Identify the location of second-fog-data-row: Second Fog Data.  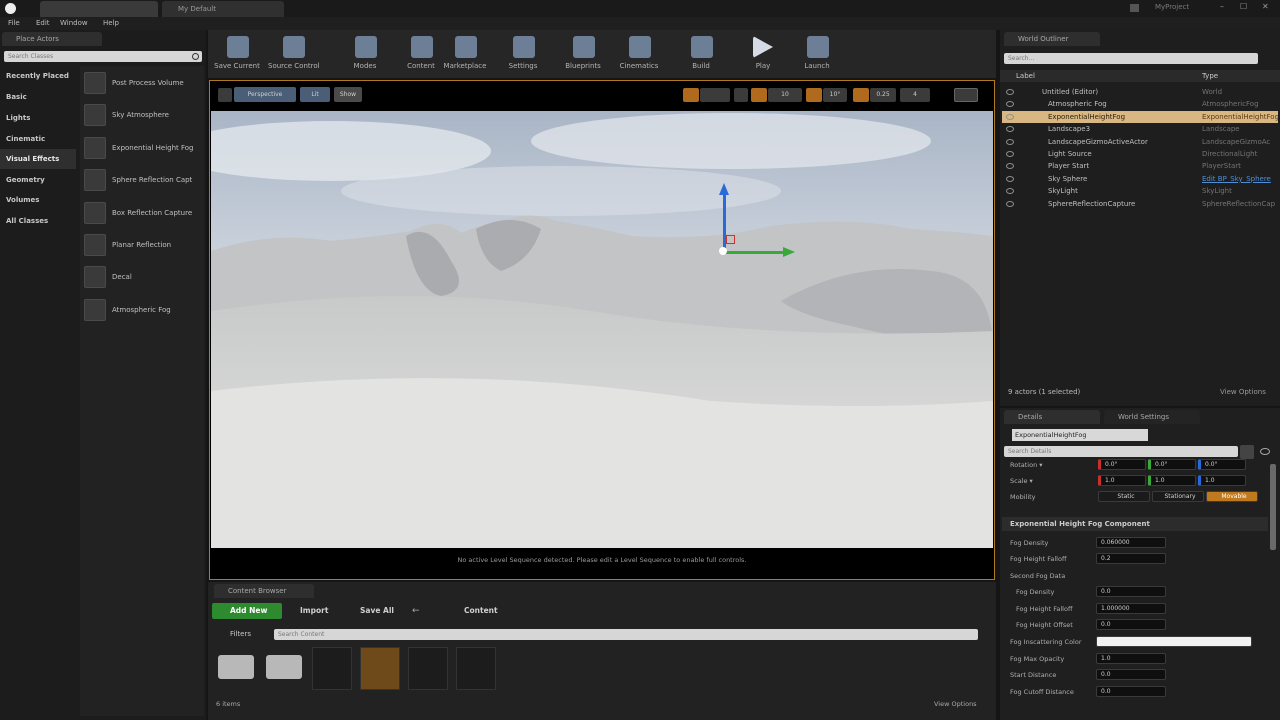
(1135, 576).